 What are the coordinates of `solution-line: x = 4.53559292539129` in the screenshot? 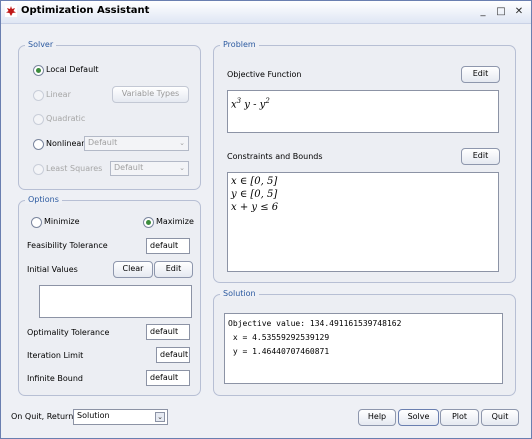 It's located at (279, 337).